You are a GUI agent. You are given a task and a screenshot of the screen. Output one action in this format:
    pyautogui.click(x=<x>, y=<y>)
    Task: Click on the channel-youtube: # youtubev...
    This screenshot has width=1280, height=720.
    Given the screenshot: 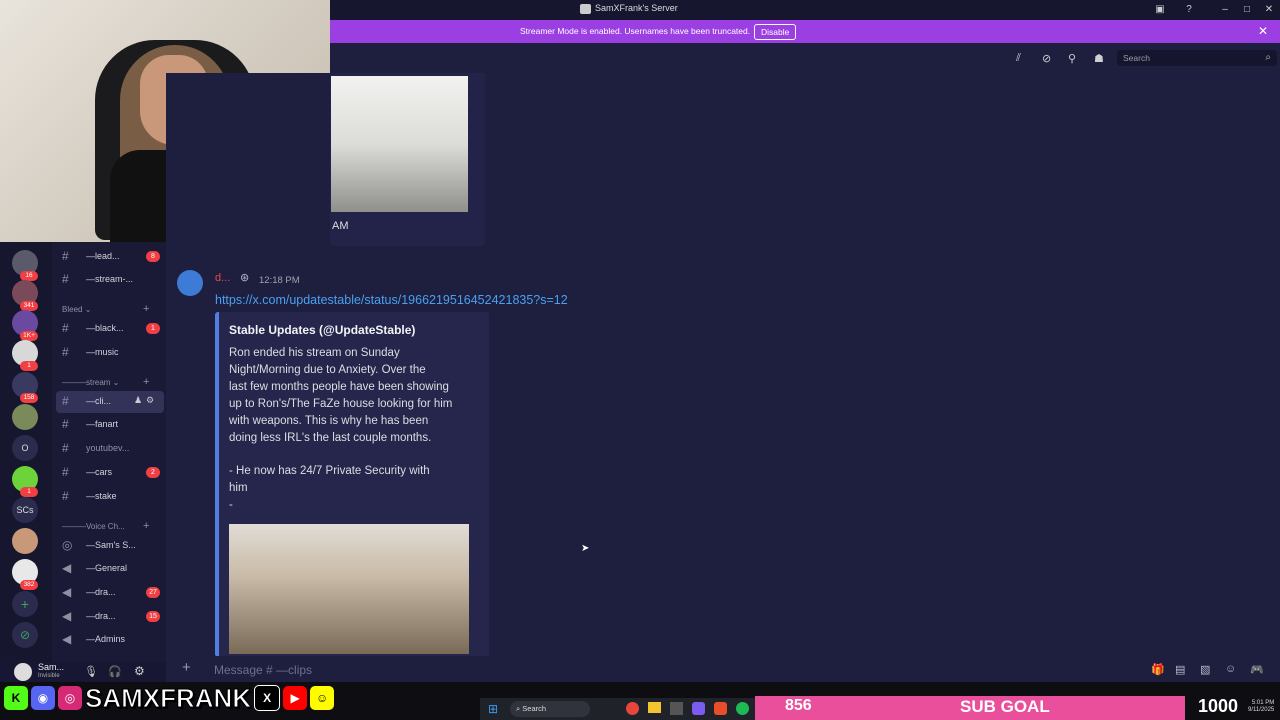 What is the action you would take?
    pyautogui.click(x=110, y=449)
    